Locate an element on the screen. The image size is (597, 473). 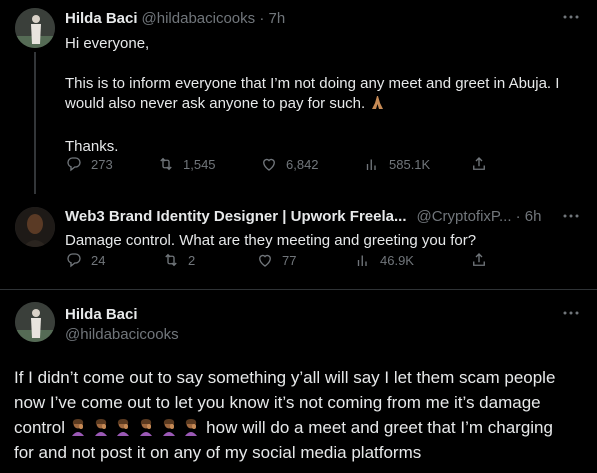
tweet-text-line: control is located at coordinates (40, 427).